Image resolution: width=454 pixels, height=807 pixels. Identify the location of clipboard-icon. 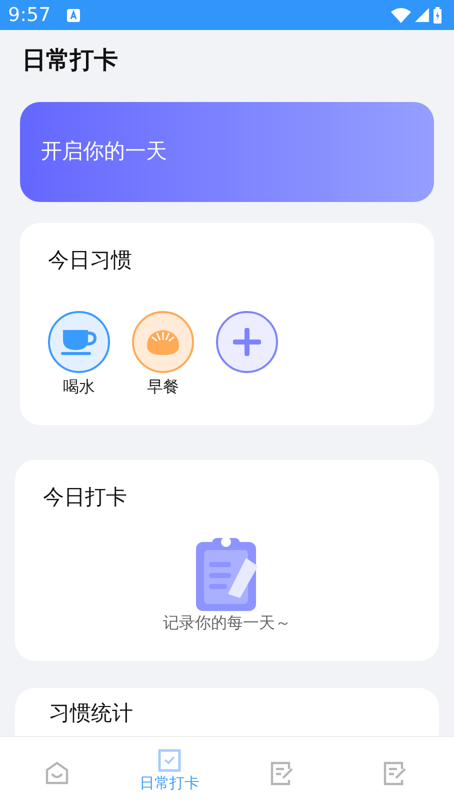
(227, 573).